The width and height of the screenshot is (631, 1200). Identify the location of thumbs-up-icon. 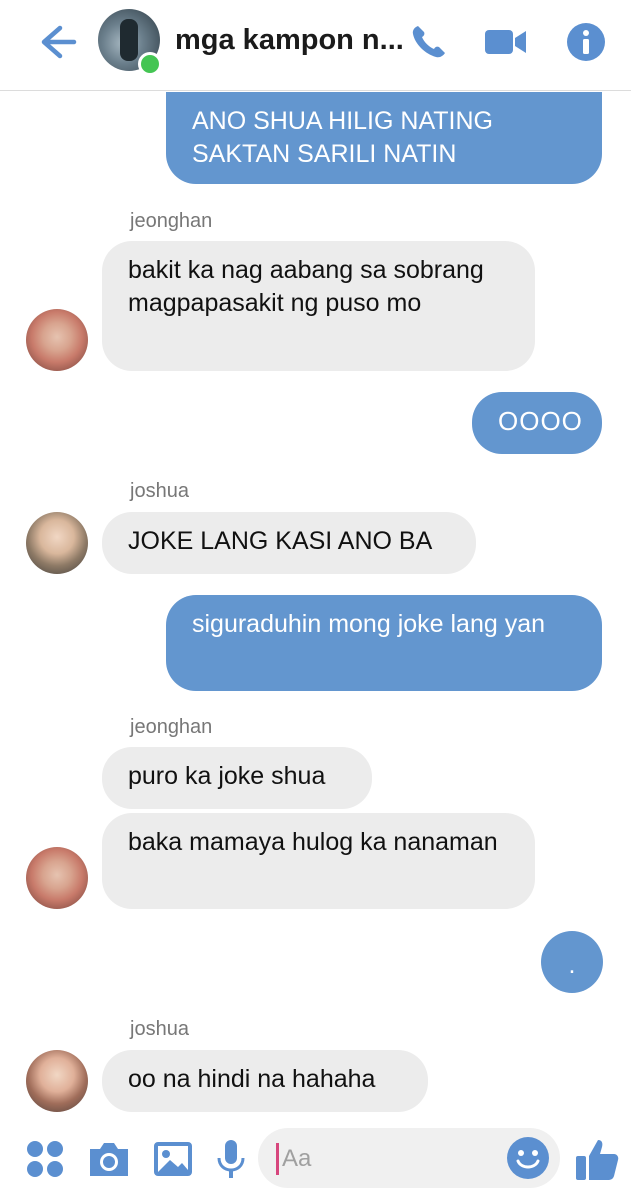
(597, 1159).